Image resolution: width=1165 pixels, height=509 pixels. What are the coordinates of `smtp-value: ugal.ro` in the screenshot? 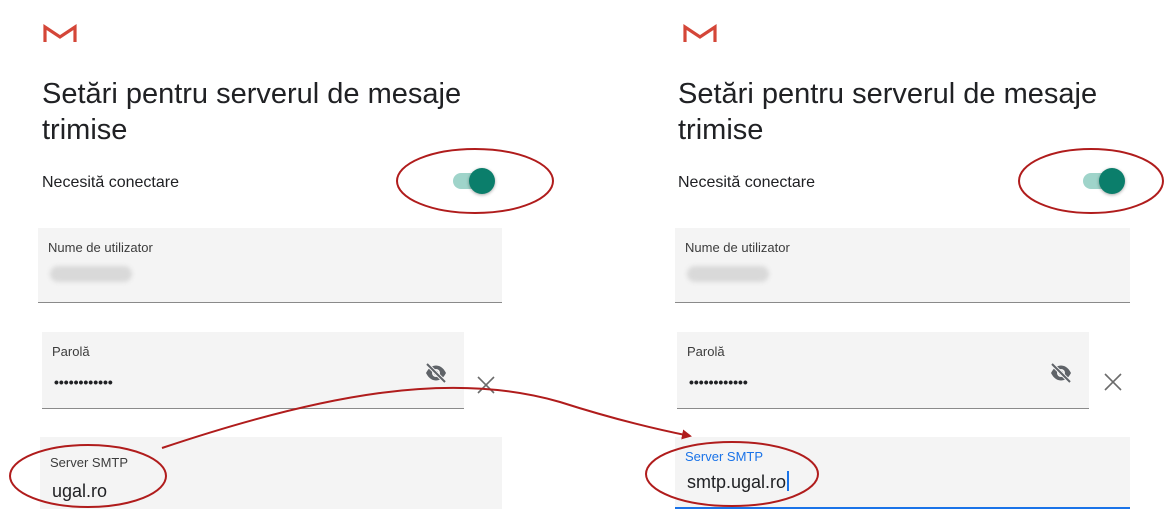 It's located at (80, 491).